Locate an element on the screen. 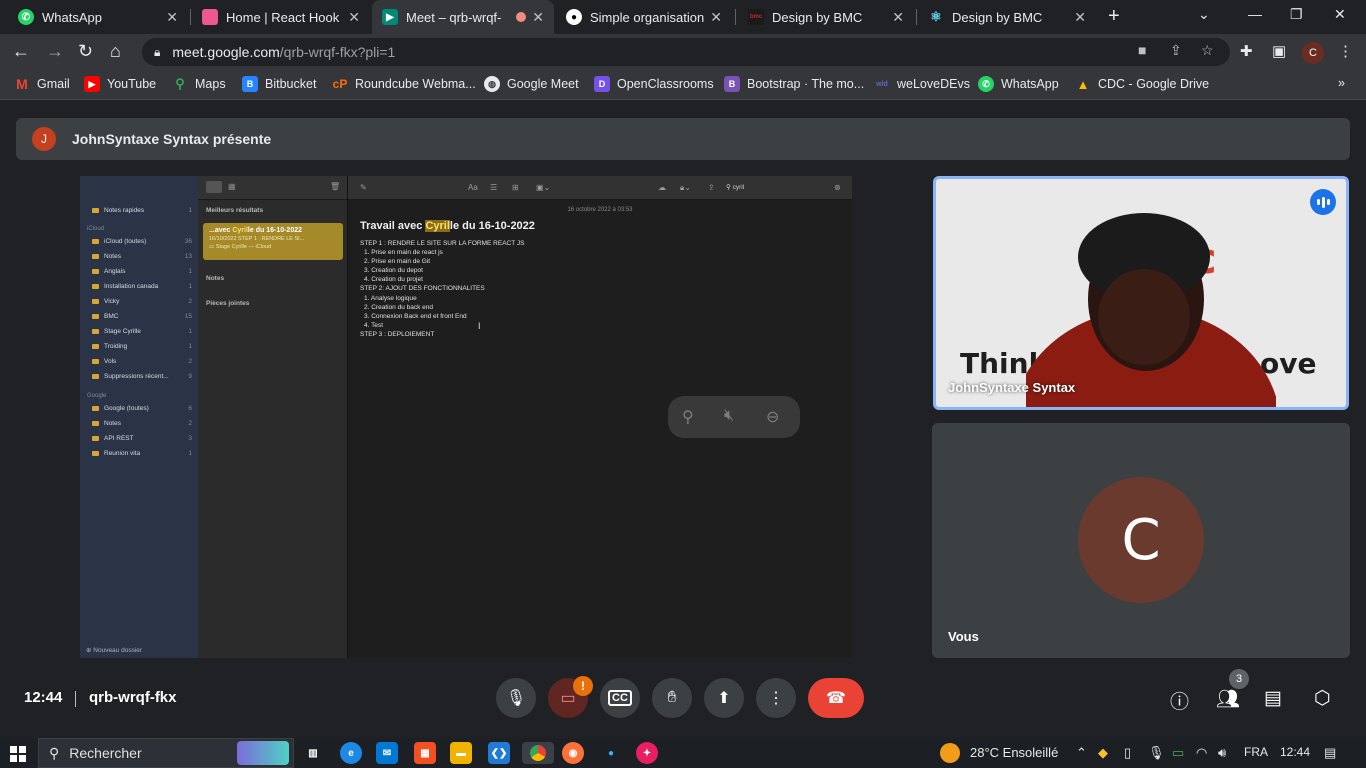  gallery-view-icon: ▦ is located at coordinates (232, 186).